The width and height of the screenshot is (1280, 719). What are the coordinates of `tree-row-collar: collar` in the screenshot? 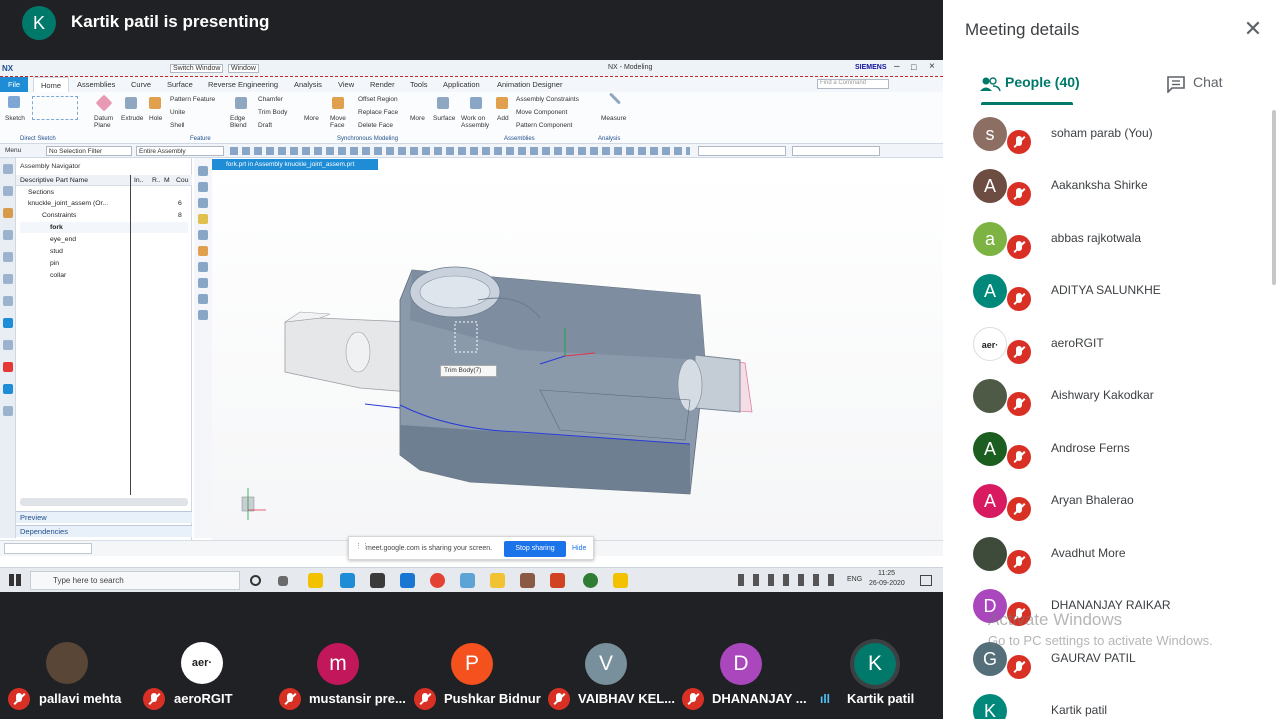 It's located at (104, 275).